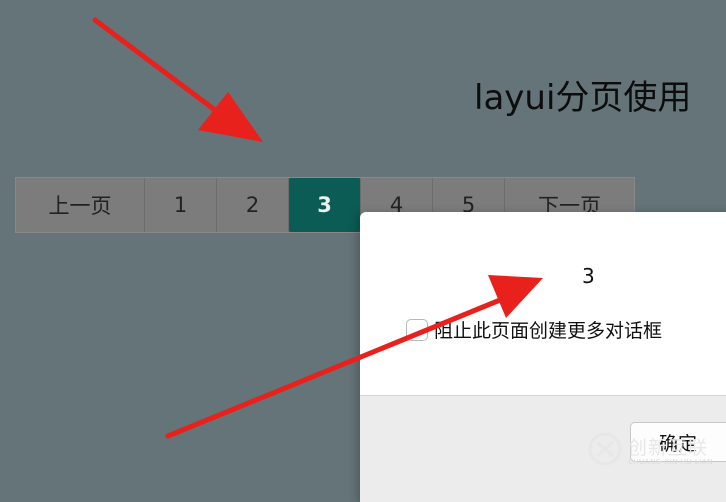  I want to click on prevent-dialogs-option: 阻止此页面创建更多对话框, so click(534, 329).